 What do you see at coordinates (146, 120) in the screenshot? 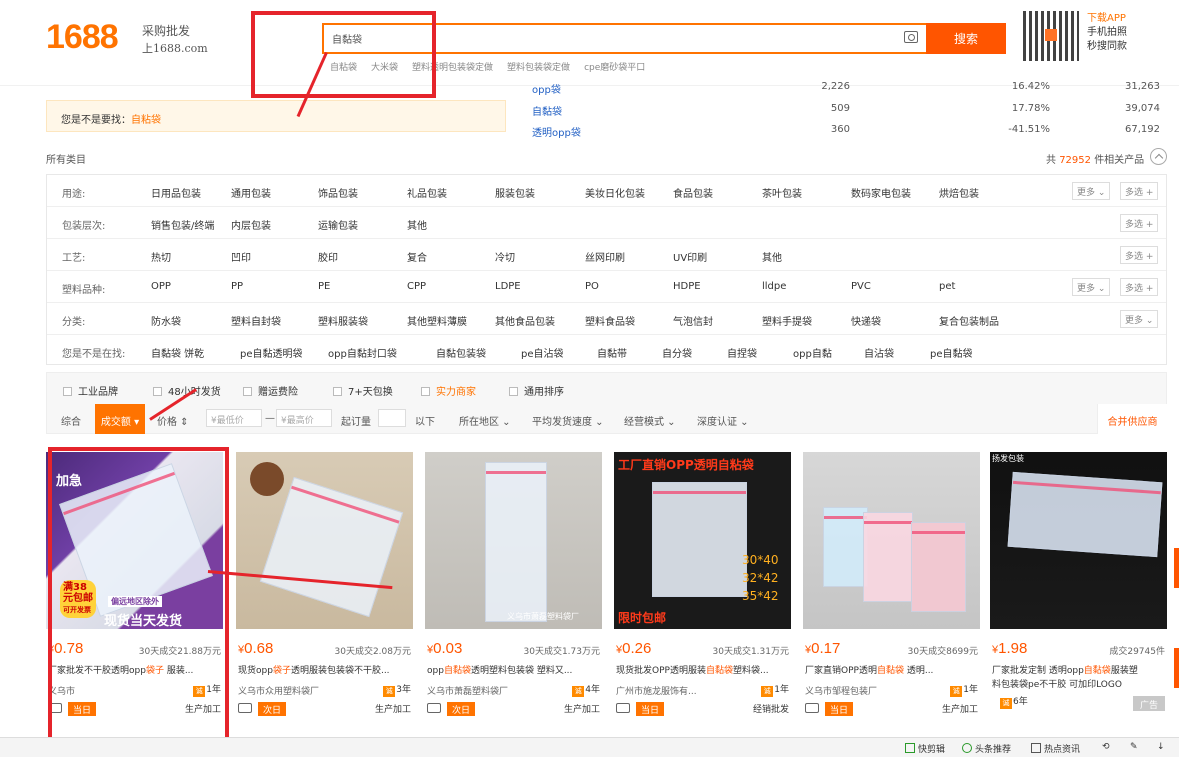
I see `did-you-mean-keyword: 自粘袋` at bounding box center [146, 120].